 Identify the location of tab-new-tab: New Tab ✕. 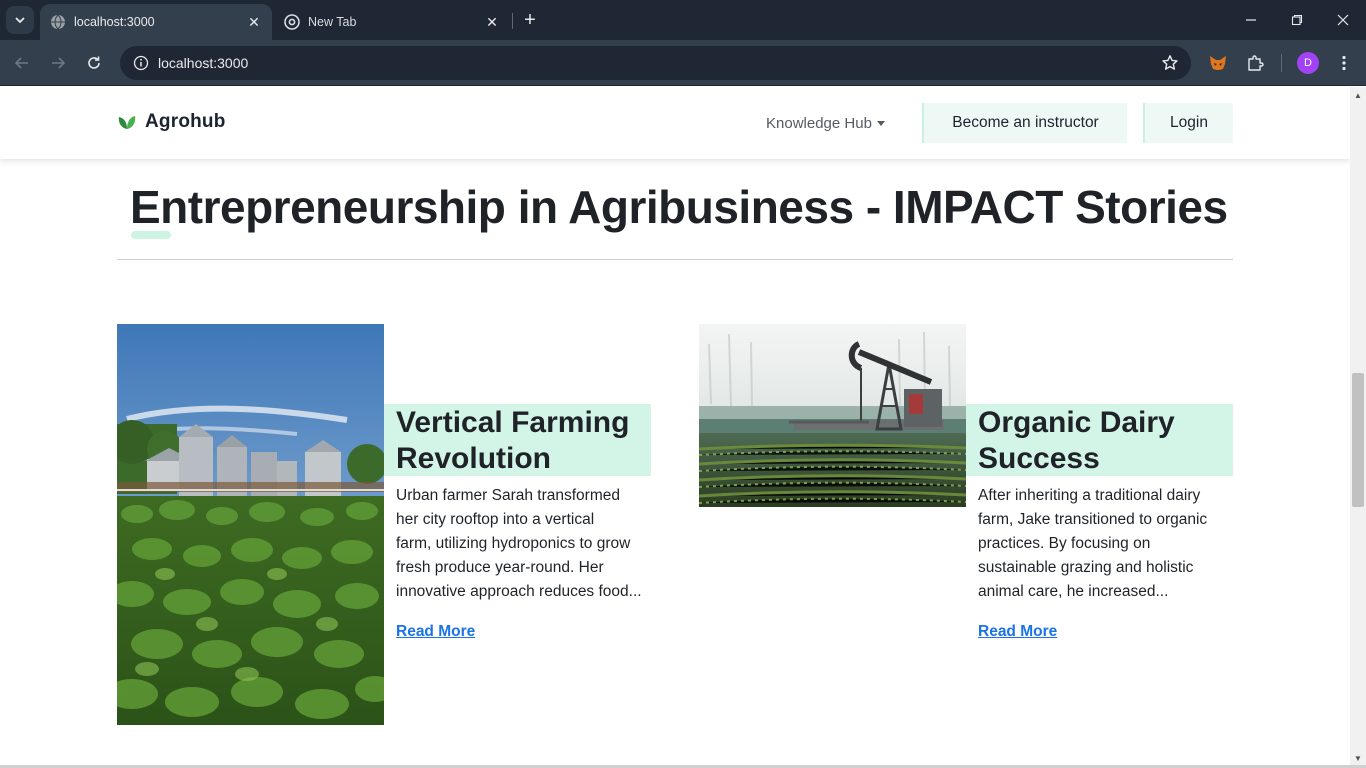
(392, 22).